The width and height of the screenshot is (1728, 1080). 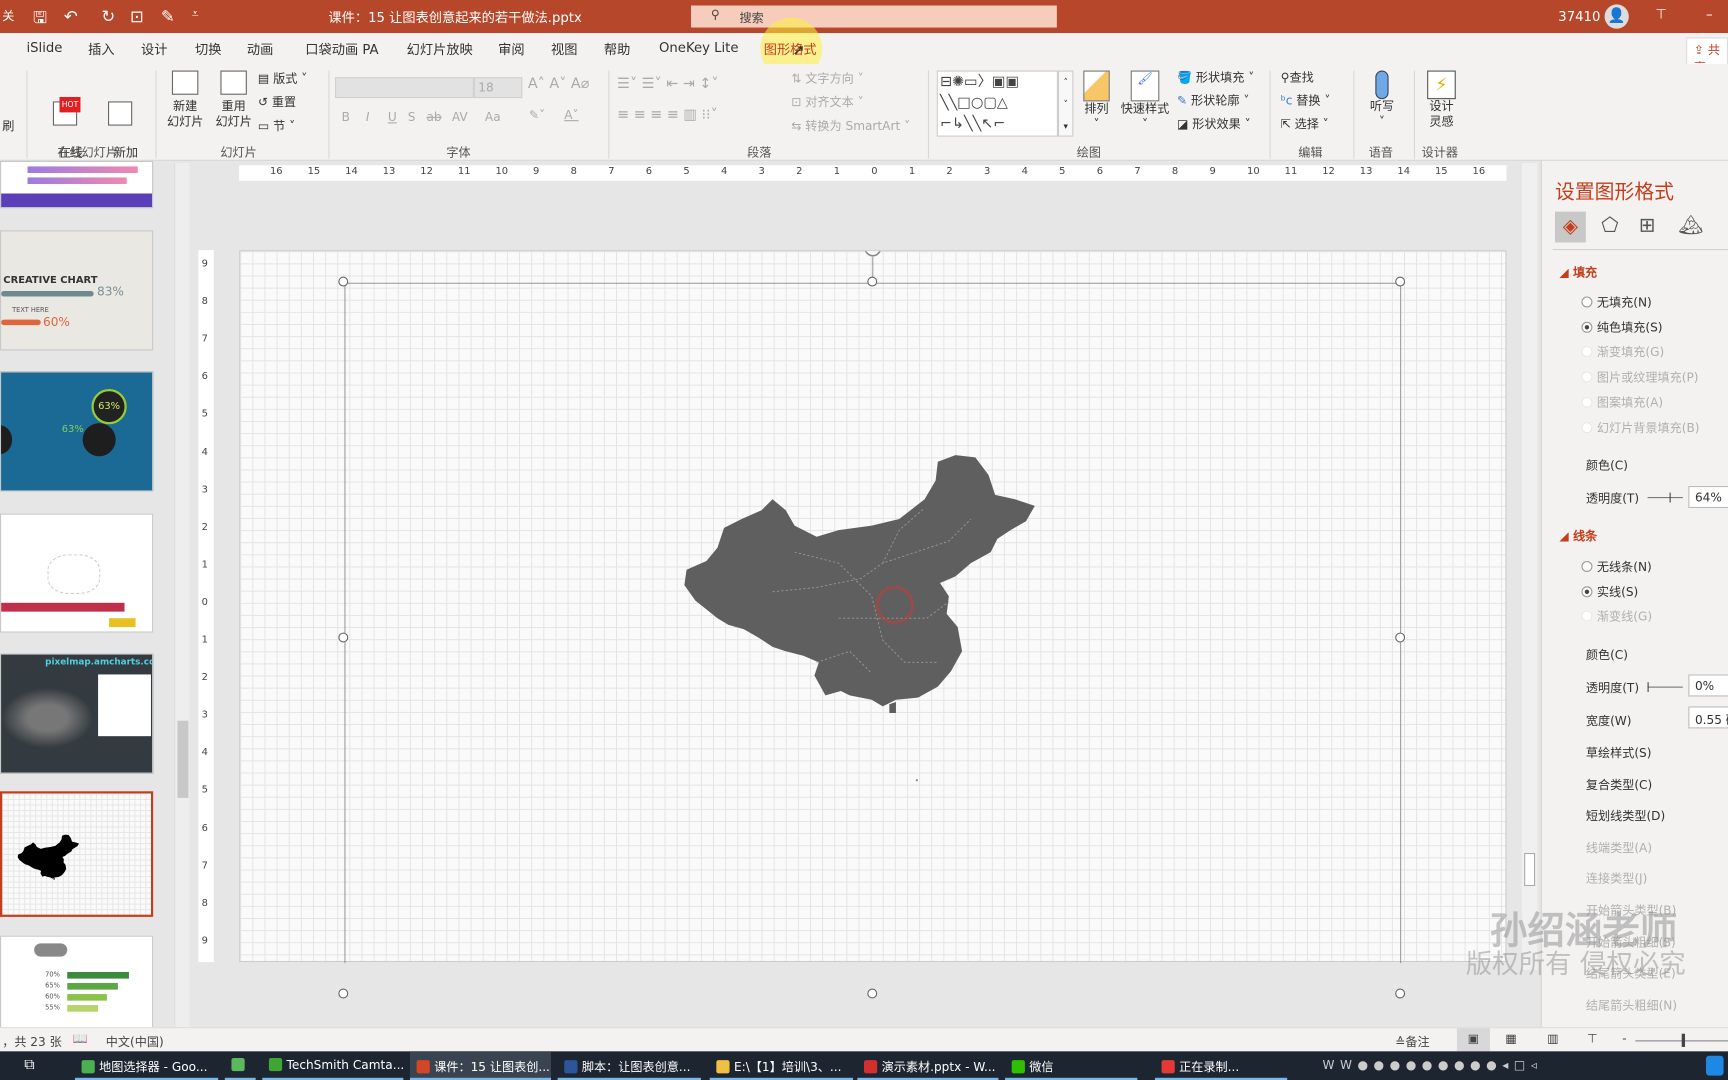 I want to click on font-size-controls: A˄ A˅ A⌀, so click(x=558, y=84).